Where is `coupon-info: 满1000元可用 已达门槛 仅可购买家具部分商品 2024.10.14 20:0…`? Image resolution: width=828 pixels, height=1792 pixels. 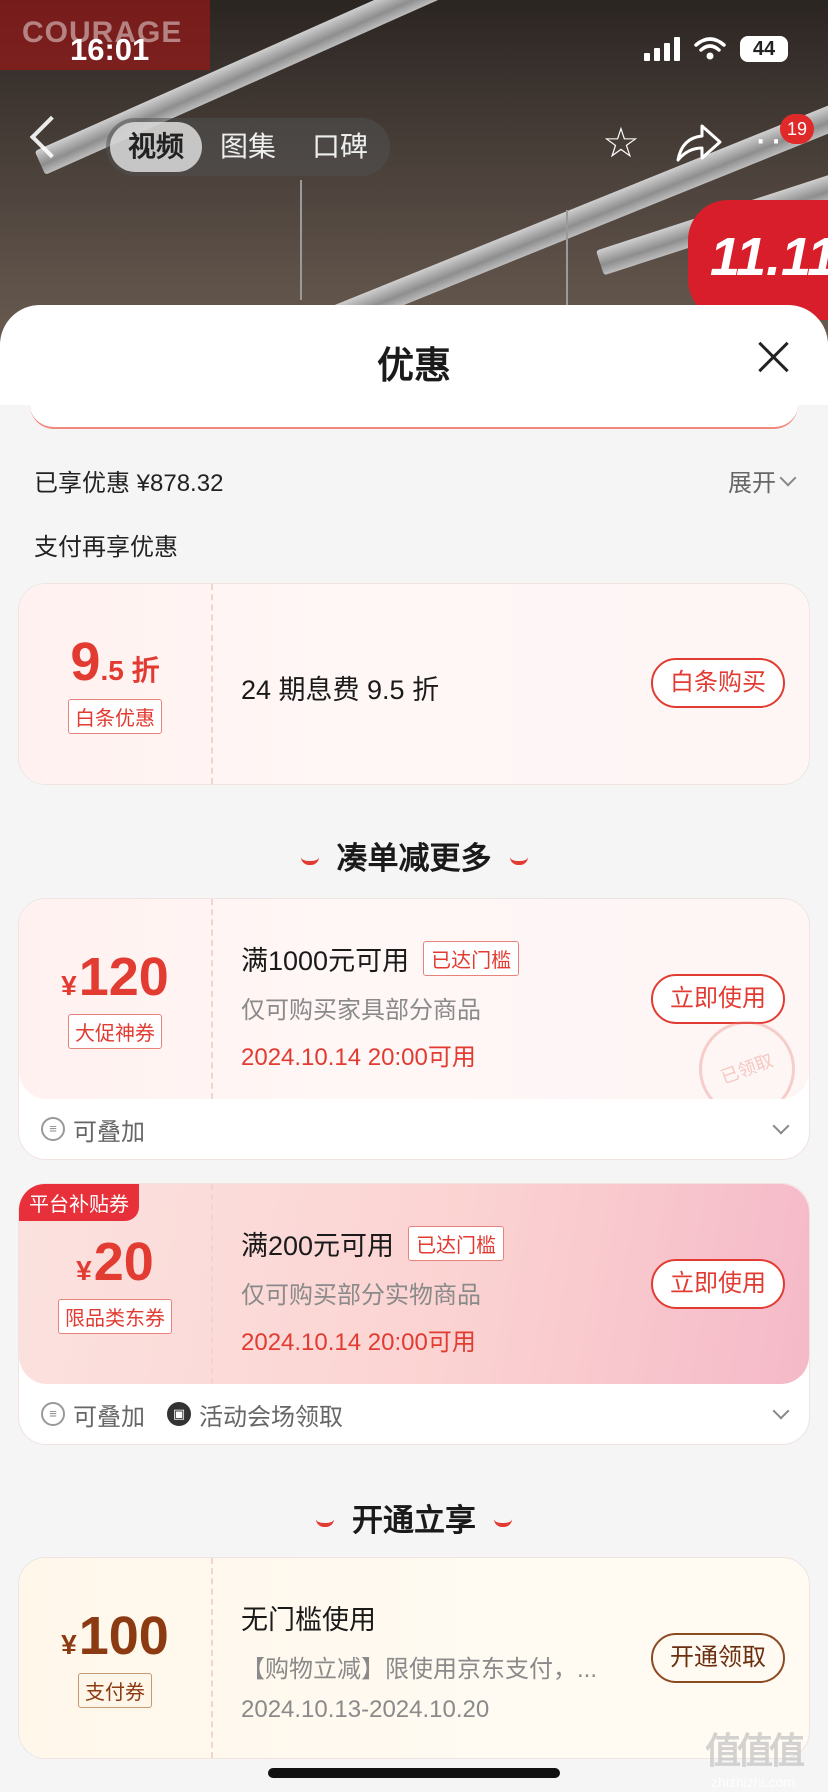 coupon-info: 满1000元可用 已达门槛 仅可购买家具部分商品 2024.10.14 20:0… is located at coordinates (441, 999).